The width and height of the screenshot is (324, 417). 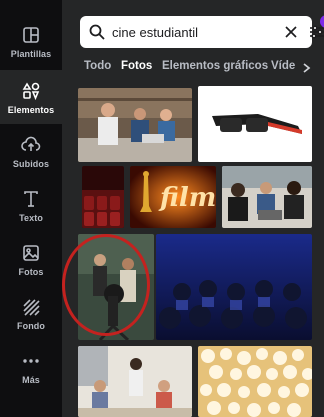 What do you see at coordinates (31, 199) in the screenshot?
I see `text-icon` at bounding box center [31, 199].